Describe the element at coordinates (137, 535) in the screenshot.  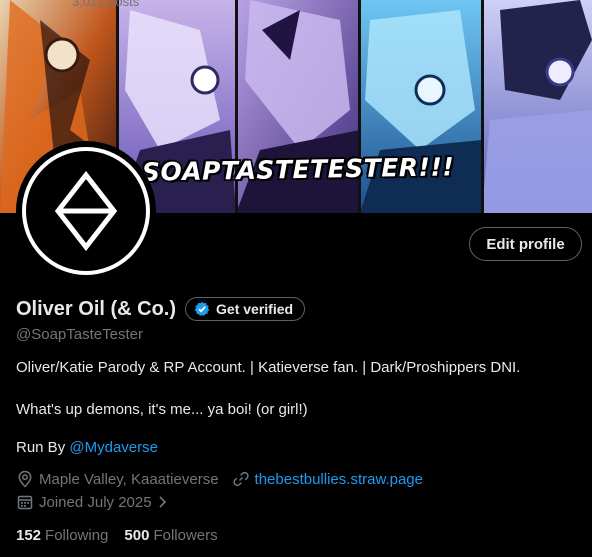
I see `followers-count: 500` at that location.